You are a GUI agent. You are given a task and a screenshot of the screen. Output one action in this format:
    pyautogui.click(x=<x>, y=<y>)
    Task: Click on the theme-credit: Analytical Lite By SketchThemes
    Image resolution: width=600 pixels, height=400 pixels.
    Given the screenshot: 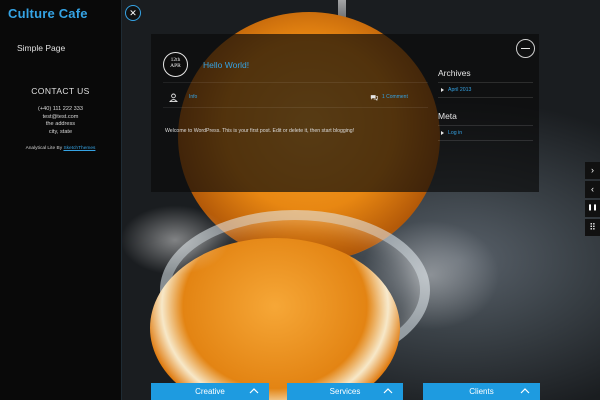 What is the action you would take?
    pyautogui.click(x=60, y=148)
    